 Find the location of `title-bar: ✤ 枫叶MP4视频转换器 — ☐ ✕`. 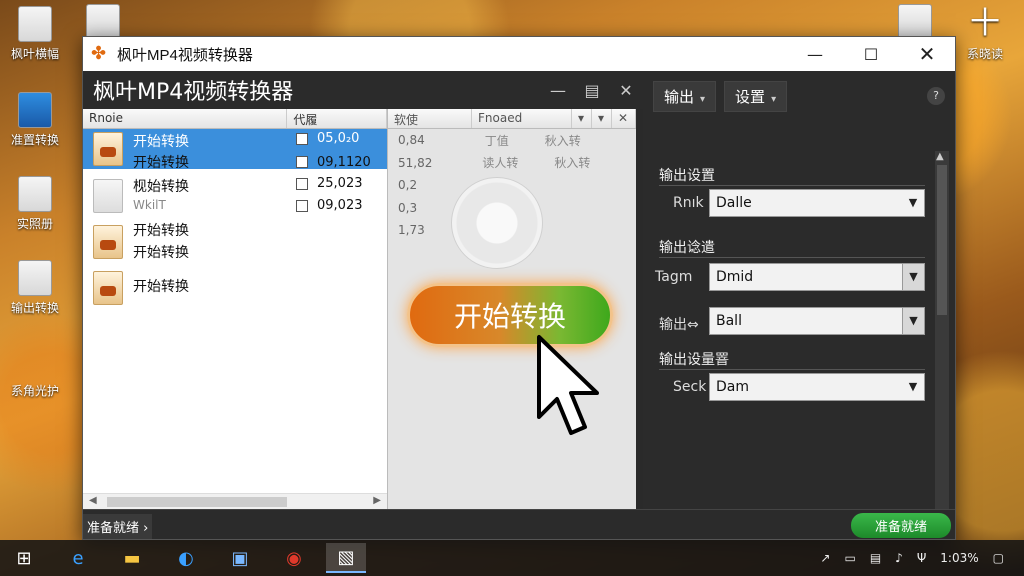

title-bar: ✤ 枫叶MP4视频转换器 — ☐ ✕ is located at coordinates (519, 54).